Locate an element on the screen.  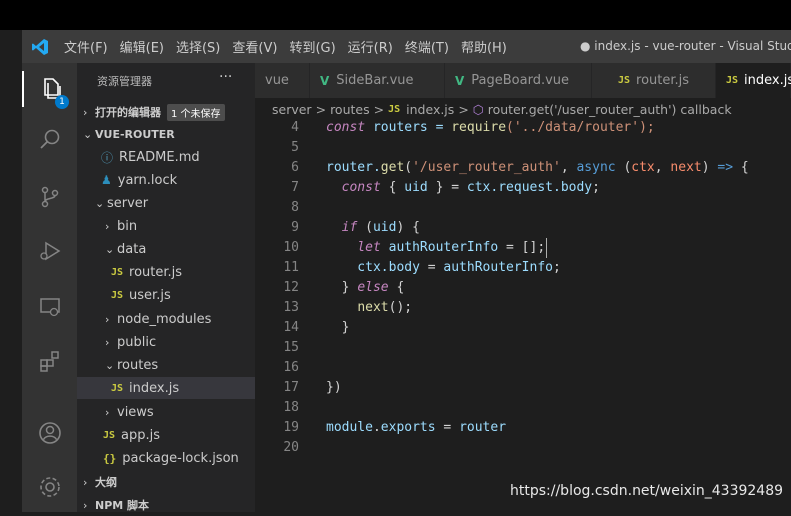
tab-sidebar-vue: V SideBar.vue is located at coordinates (377, 80).